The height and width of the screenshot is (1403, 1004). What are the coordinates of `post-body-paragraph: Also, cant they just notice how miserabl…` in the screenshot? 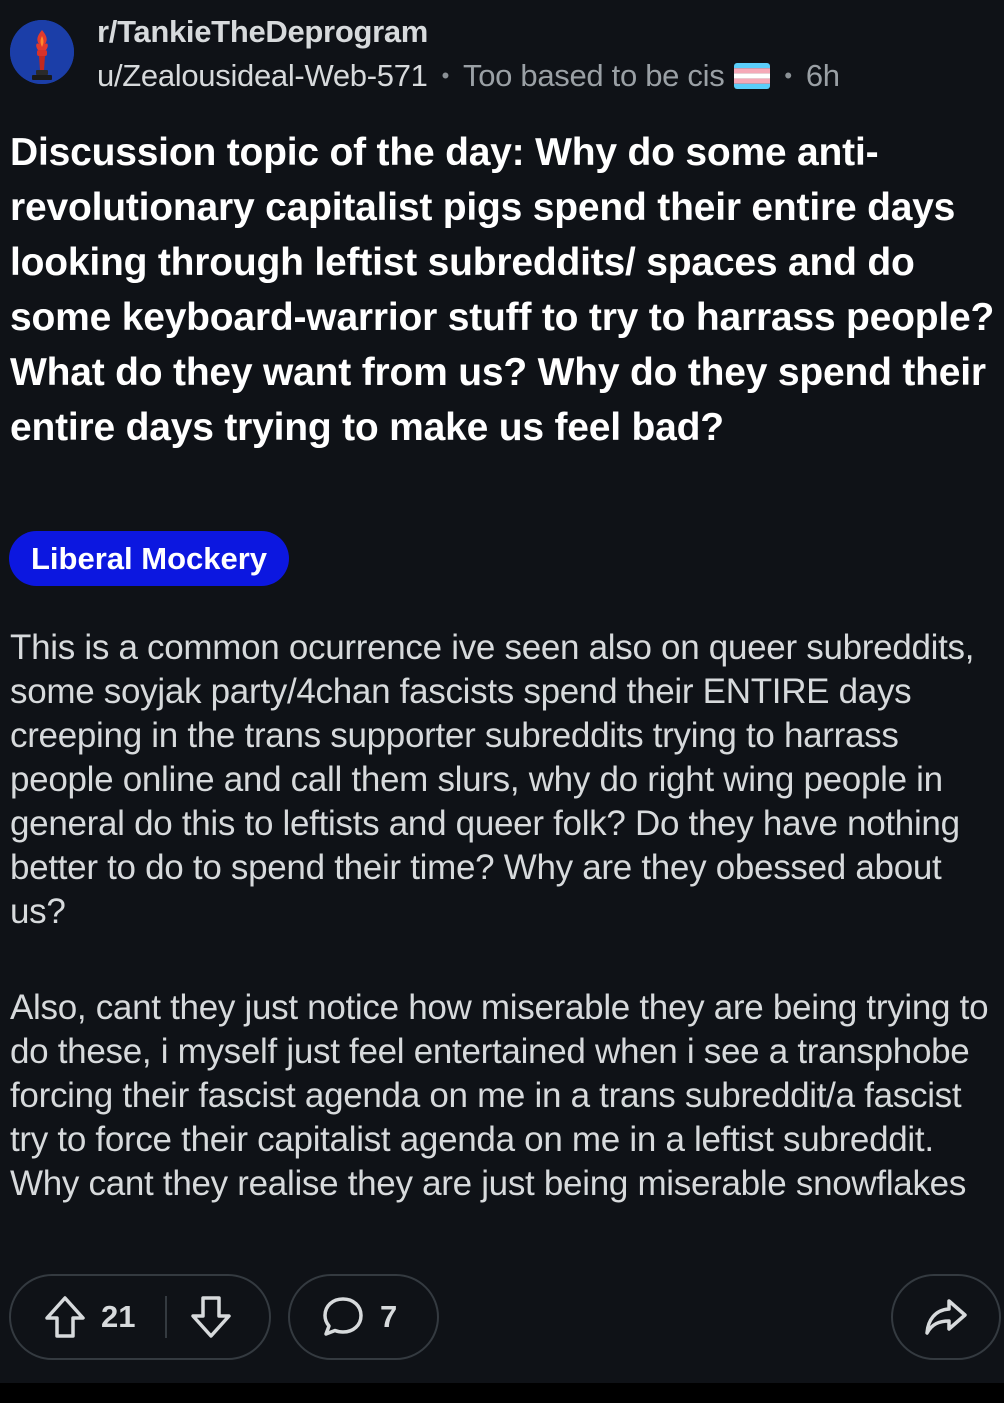 It's located at (499, 1095).